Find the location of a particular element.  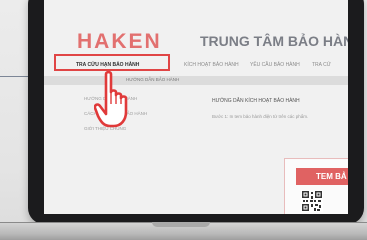

nav-item-yeu-cau-bao-hanh: YÊU CẦU BẢO HÀNH is located at coordinates (275, 65).